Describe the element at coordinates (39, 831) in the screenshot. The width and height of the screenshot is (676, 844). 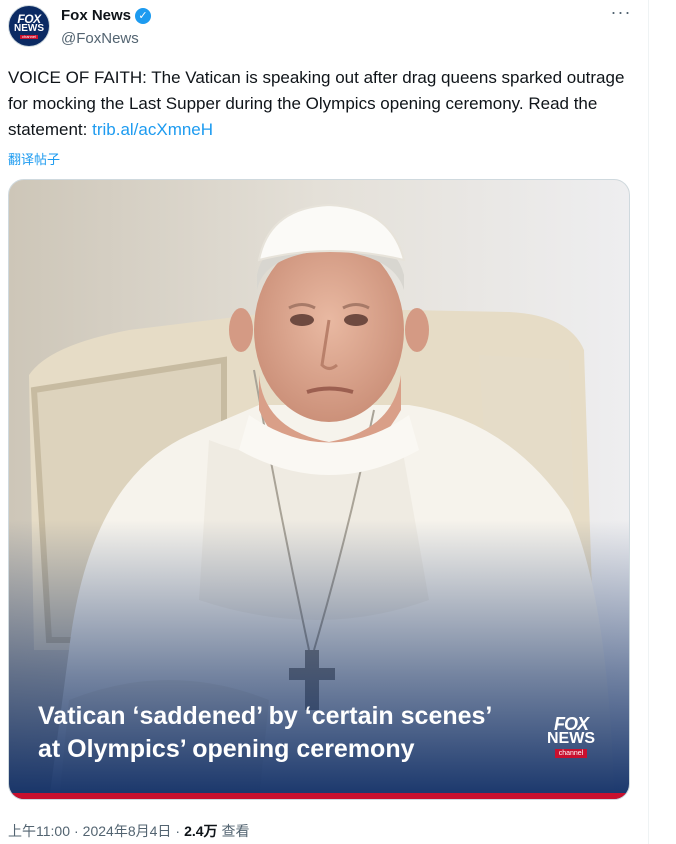
I see `tweet-time: 上午11:00` at that location.